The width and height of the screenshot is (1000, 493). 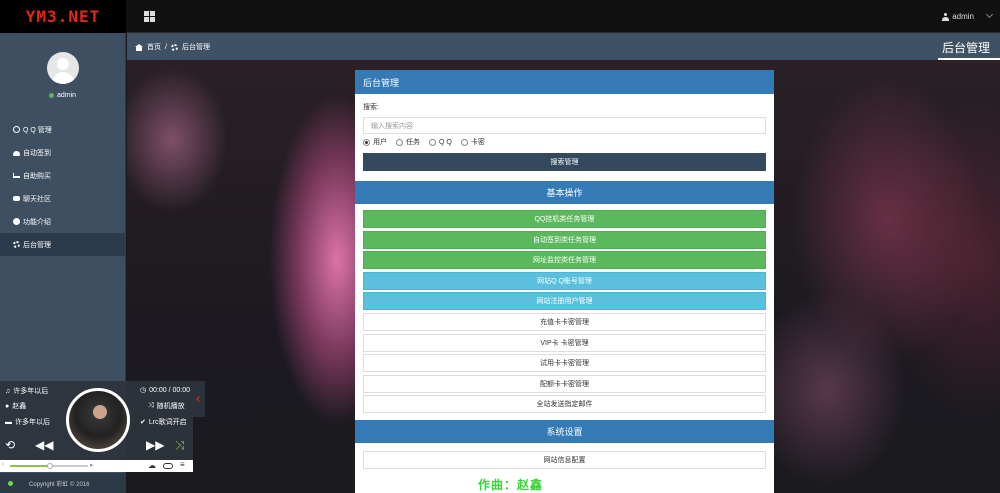 What do you see at coordinates (63, 152) in the screenshot?
I see `sidebar-item-auto-sign: 自动签到` at bounding box center [63, 152].